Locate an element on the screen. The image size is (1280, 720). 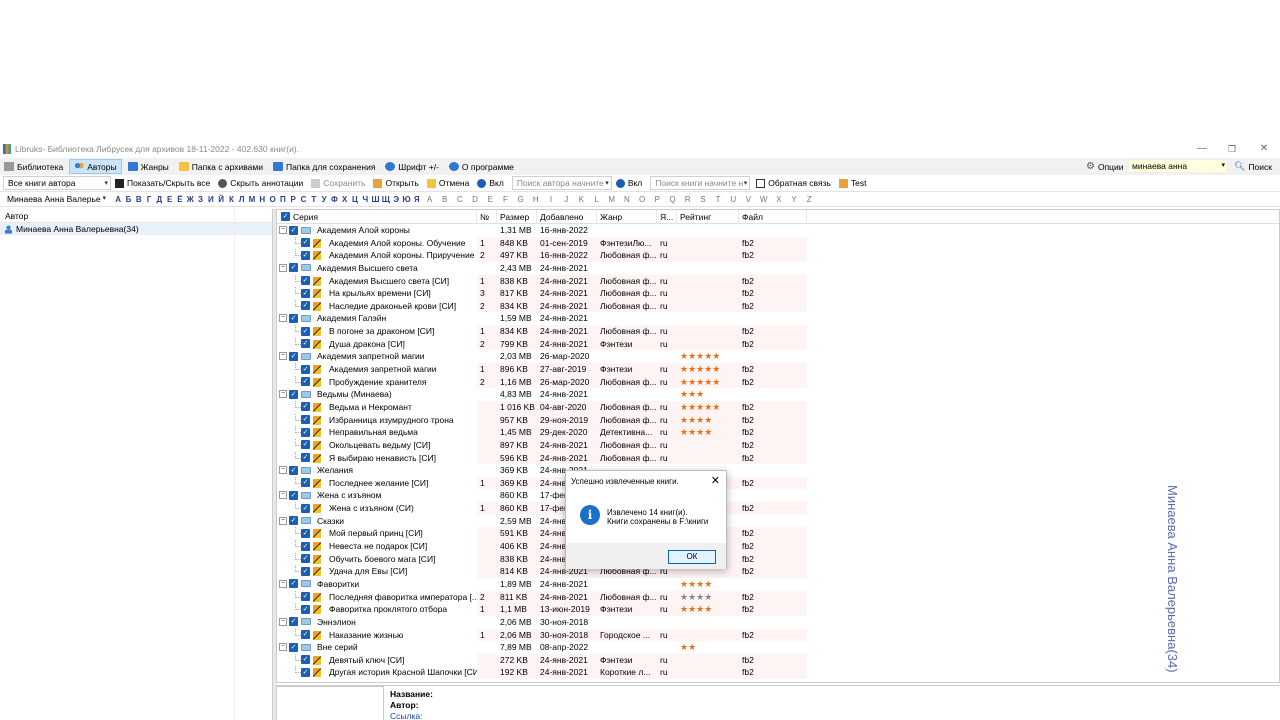
toggle-on-2: Вкл is located at coordinates (628, 183).